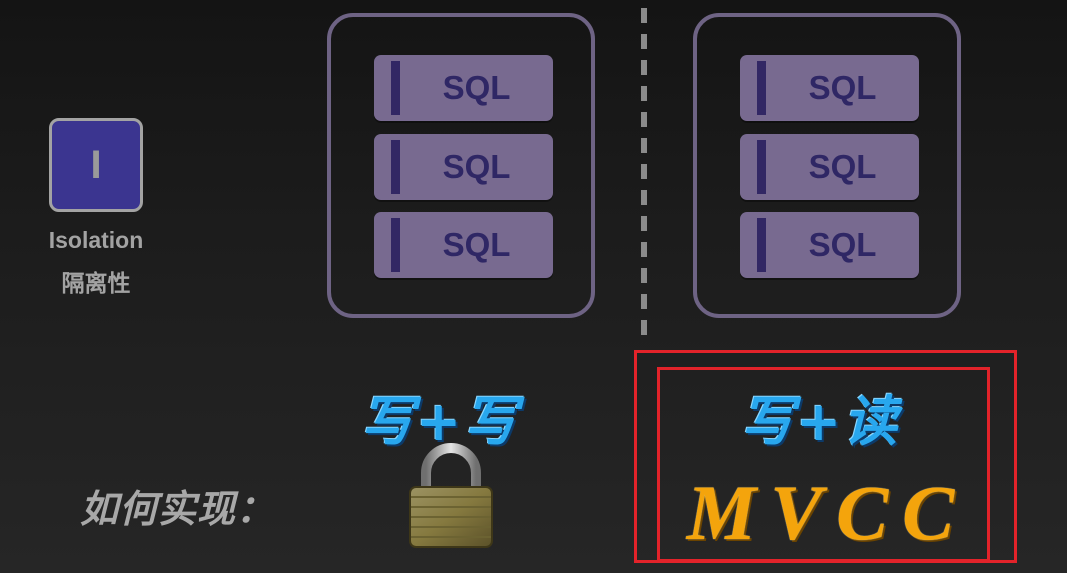 This screenshot has width=1067, height=573. I want to click on transaction-right: SQL SQL SQL, so click(827, 165).